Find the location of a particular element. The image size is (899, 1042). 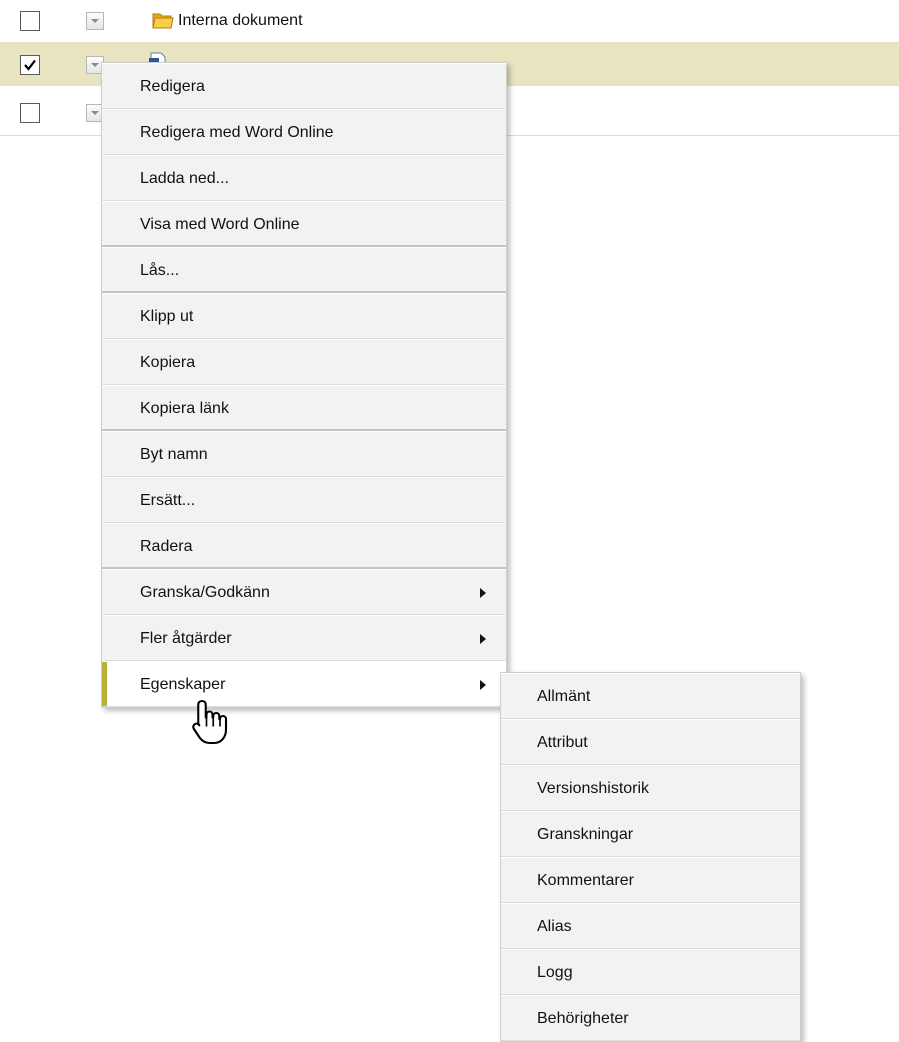

submenu-item-versionshistorik: Versionshistorik is located at coordinates (650, 788).